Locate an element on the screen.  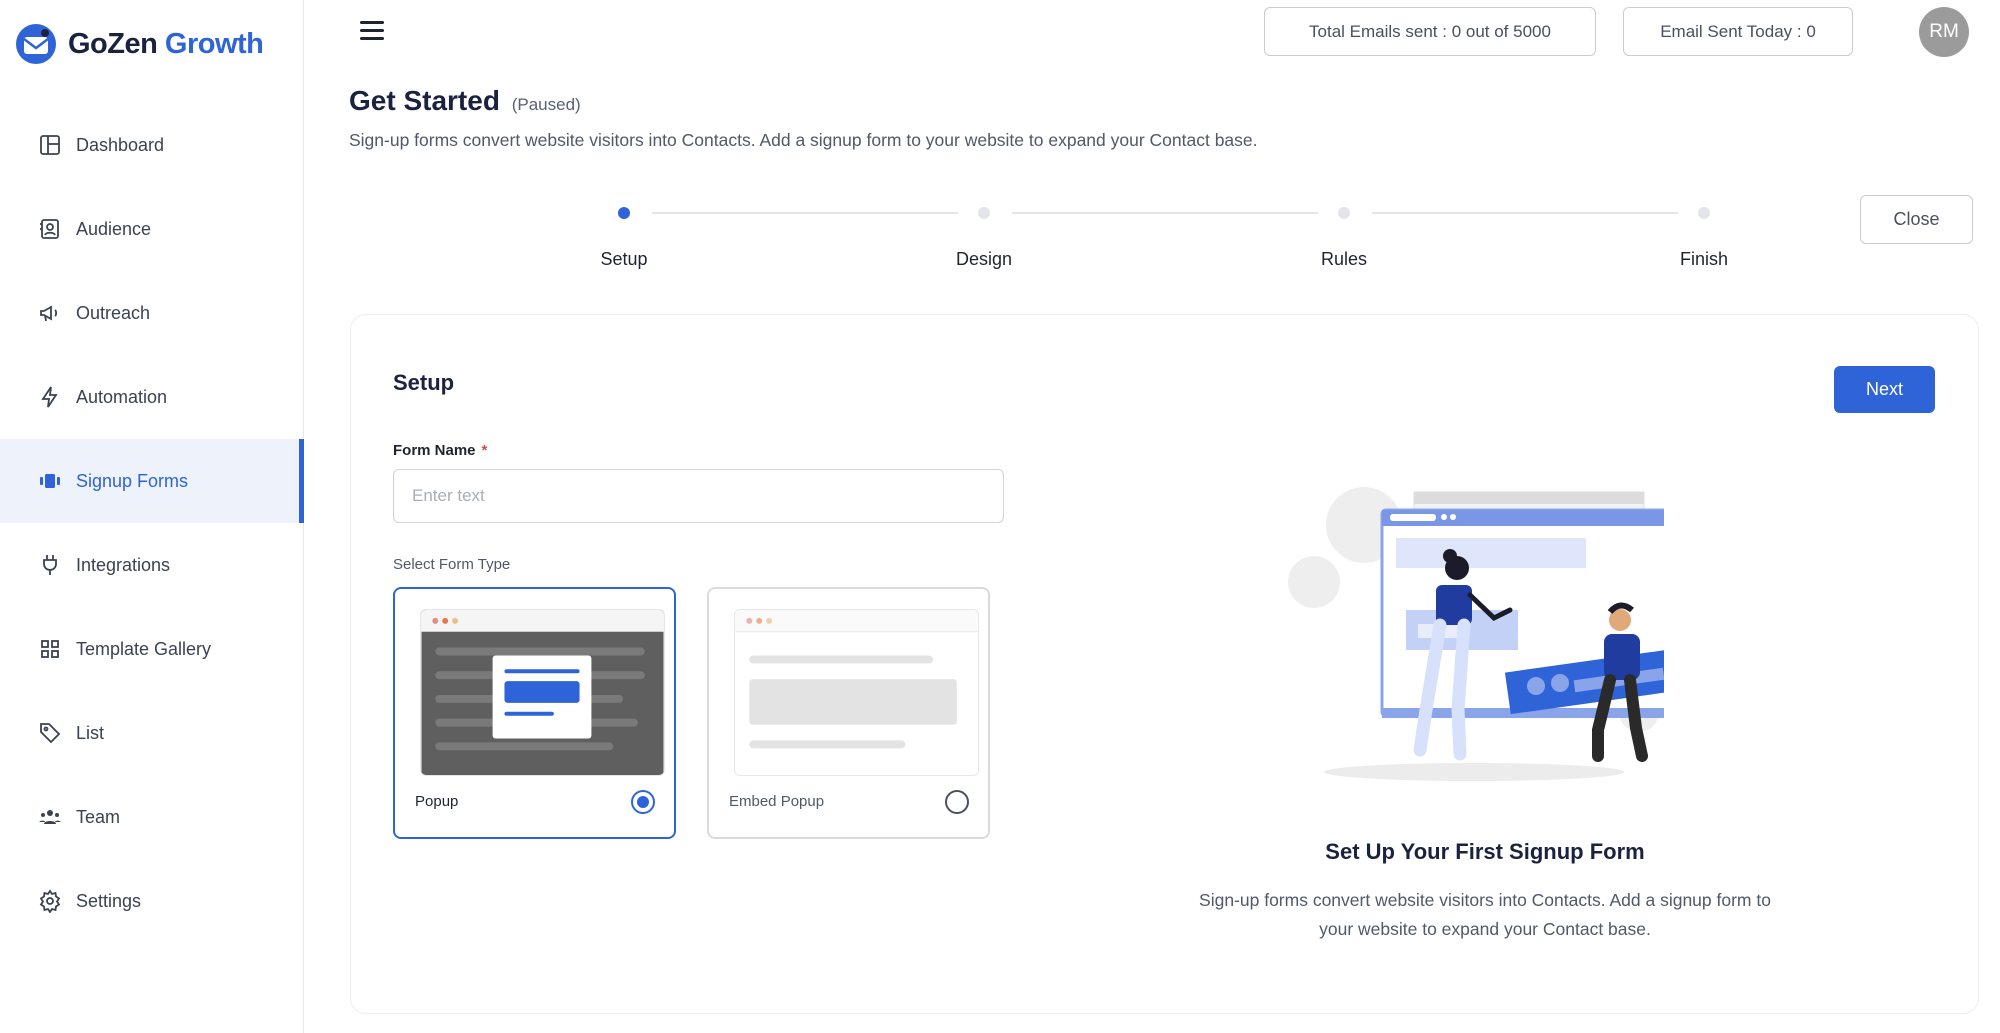
sidebar-item-audience: Audience is located at coordinates (152, 229).